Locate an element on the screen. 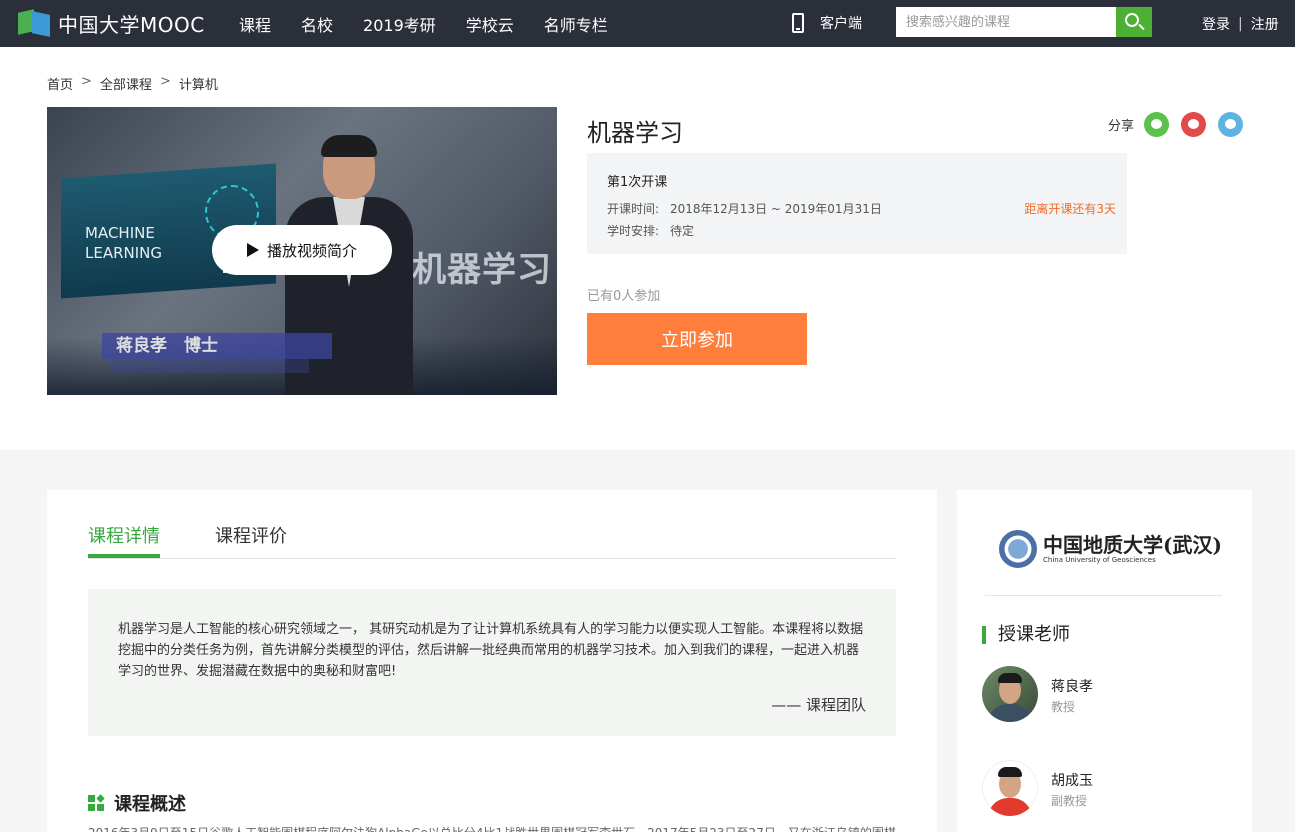 The image size is (1295, 832). nav-schools: 名校 is located at coordinates (317, 24).